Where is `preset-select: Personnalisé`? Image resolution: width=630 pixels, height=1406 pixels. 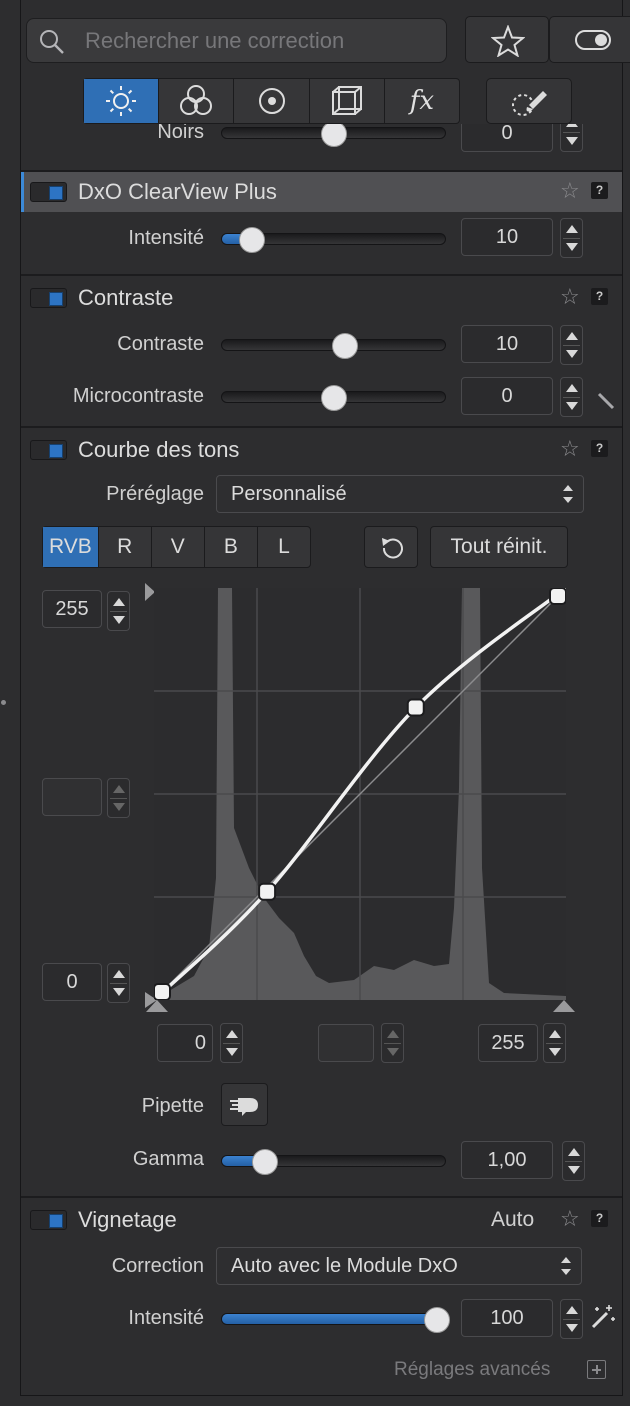 preset-select: Personnalisé is located at coordinates (400, 494).